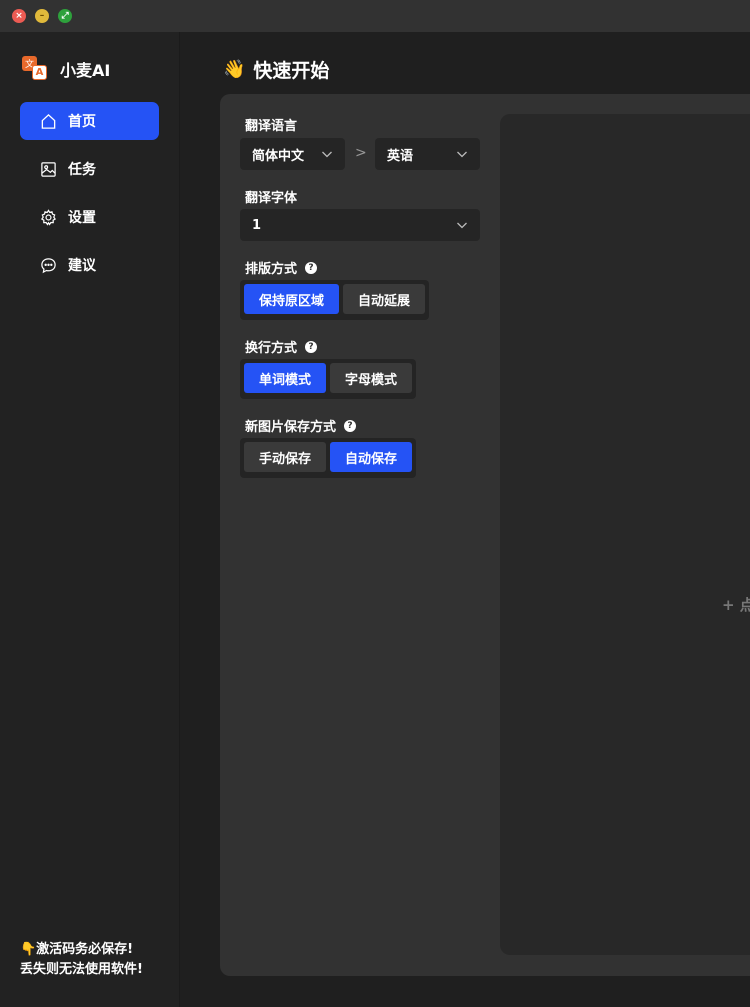 The height and width of the screenshot is (1007, 750). I want to click on translate-font-select: 1, so click(360, 225).